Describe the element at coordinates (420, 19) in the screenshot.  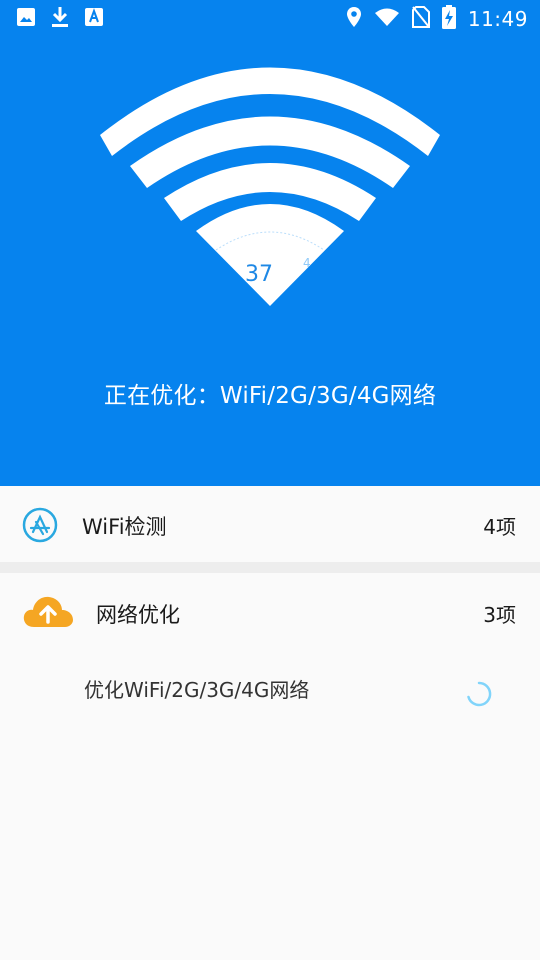
I see `no-sim-icon` at that location.